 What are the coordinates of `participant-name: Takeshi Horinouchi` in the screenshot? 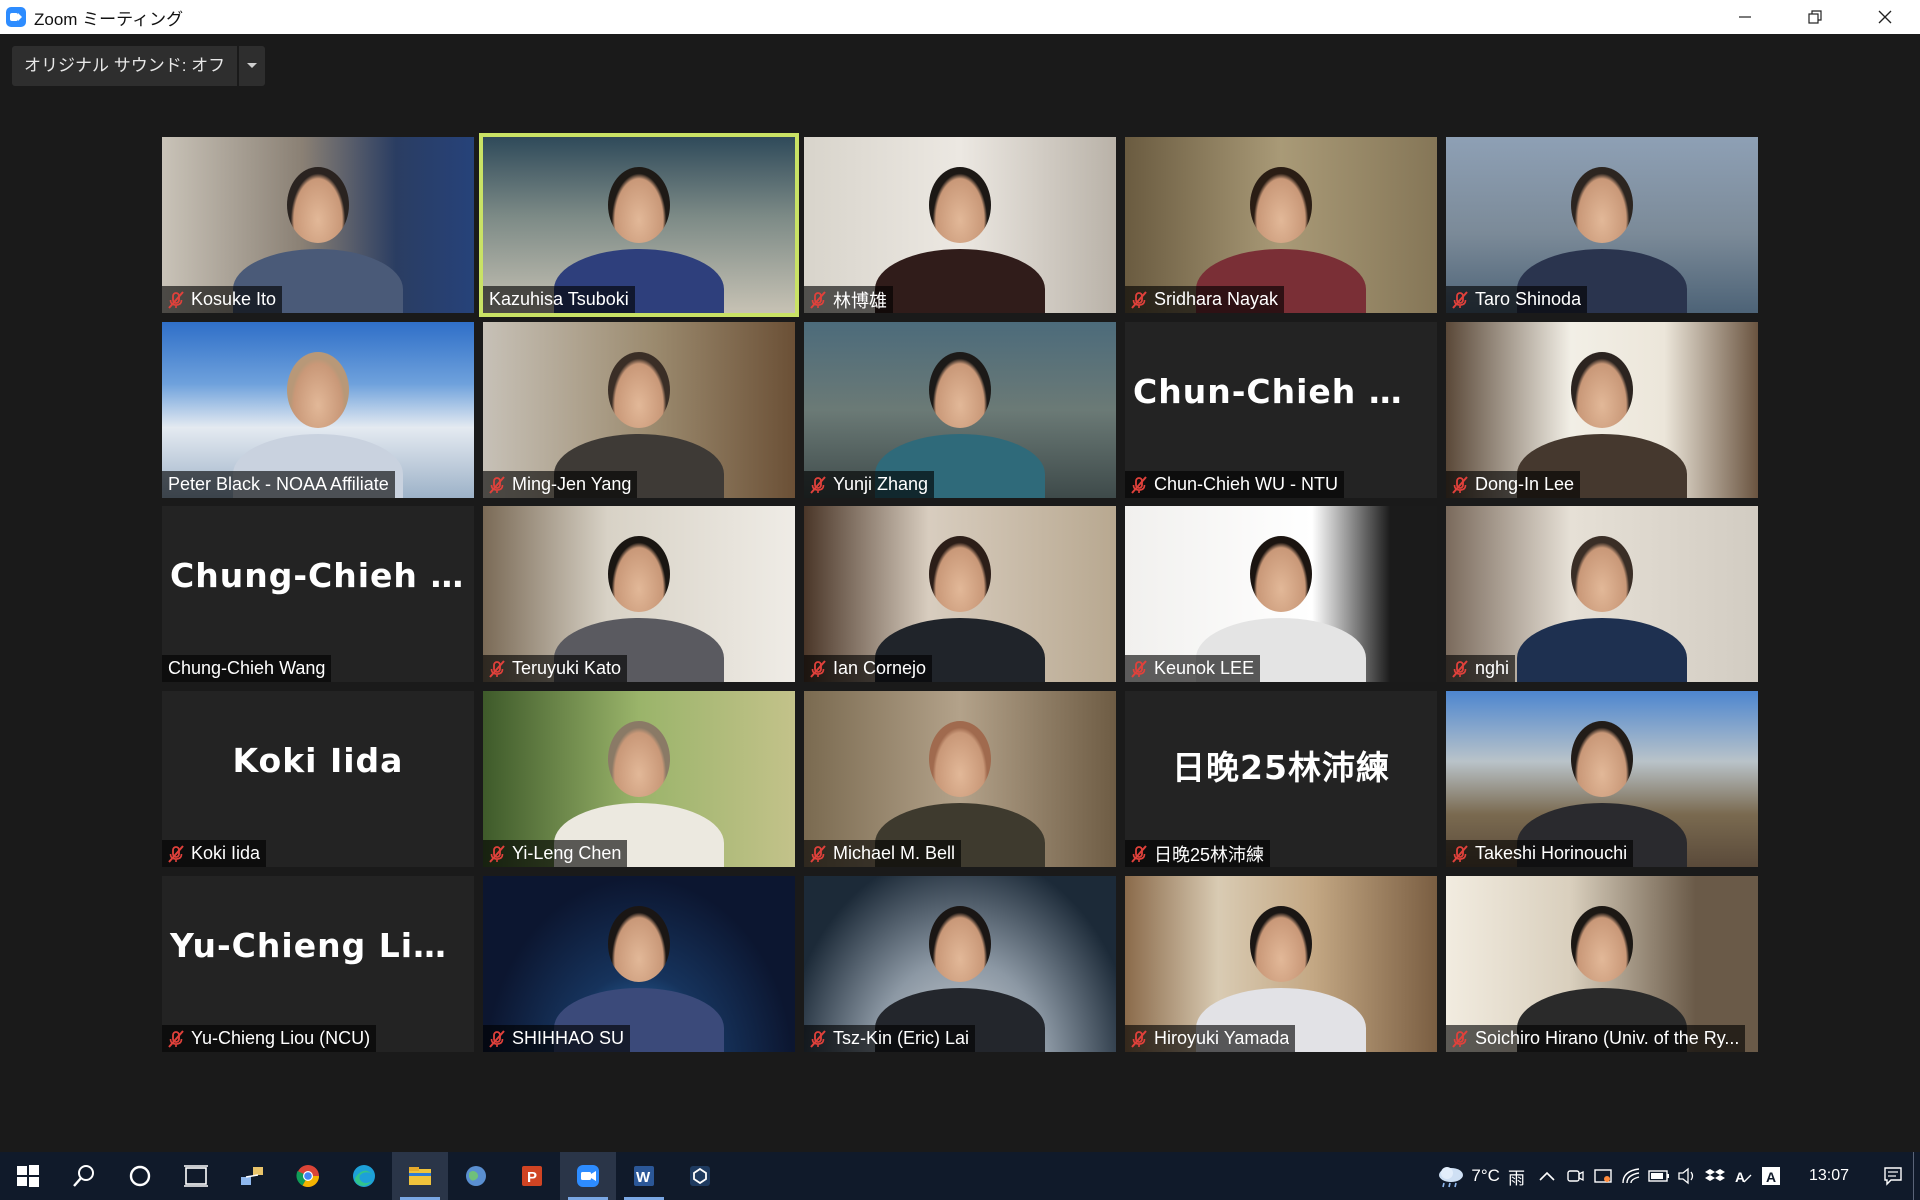 It's located at (1551, 853).